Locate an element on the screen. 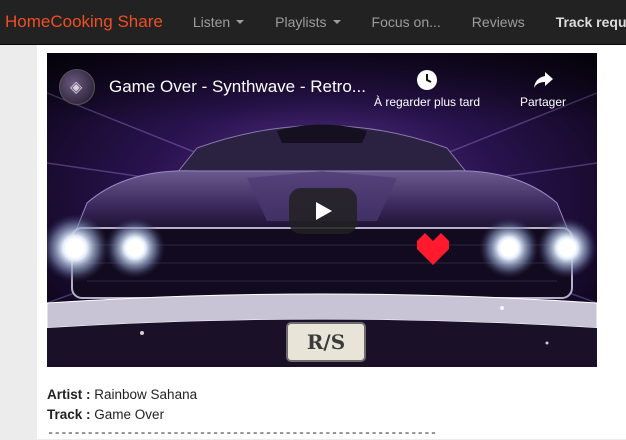 This screenshot has height=440, width=626. nav-playlists-label: Playlists is located at coordinates (301, 22).